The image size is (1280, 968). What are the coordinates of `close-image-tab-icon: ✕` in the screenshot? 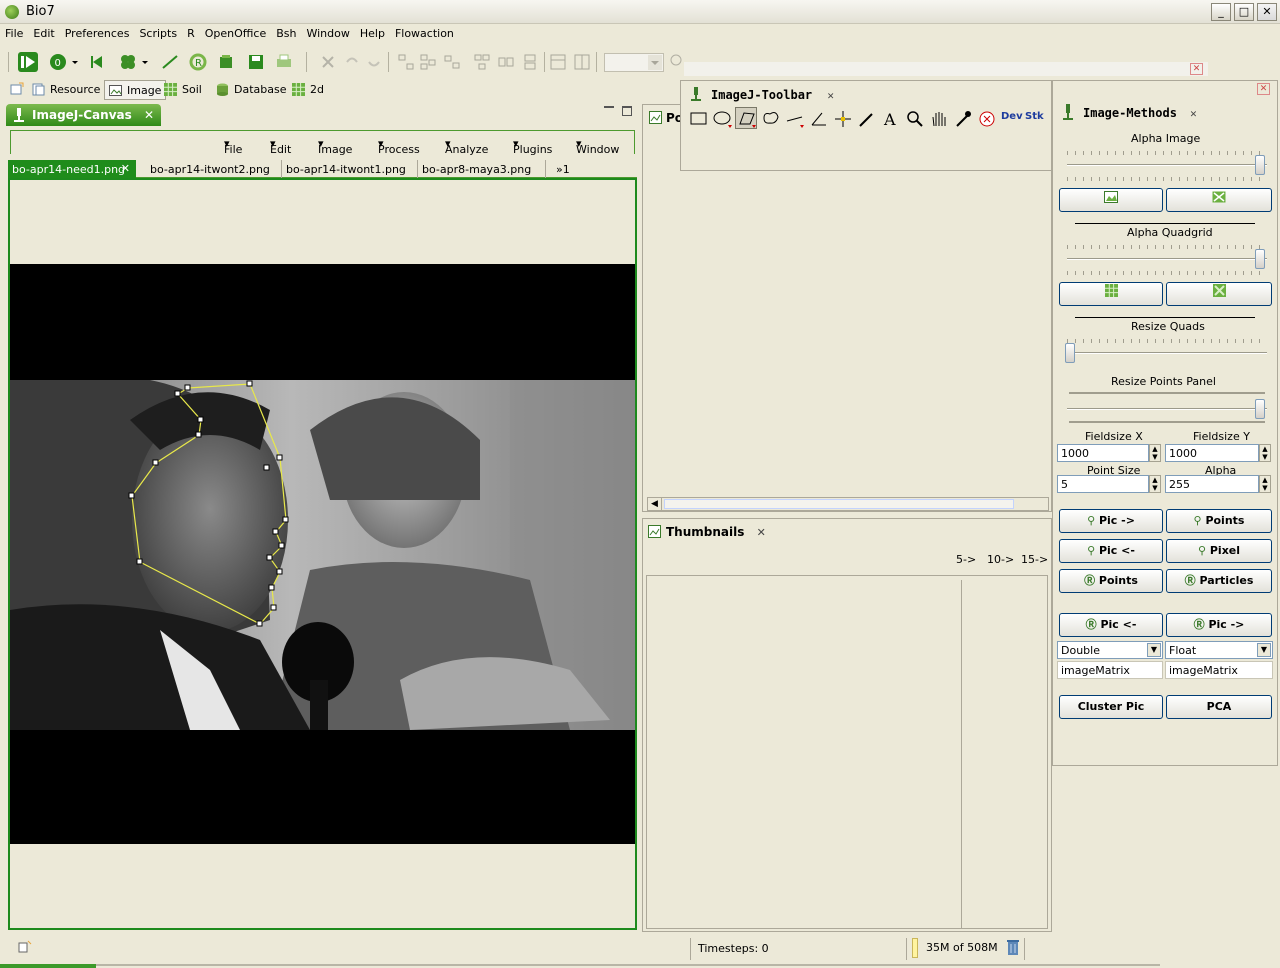 It's located at (125, 168).